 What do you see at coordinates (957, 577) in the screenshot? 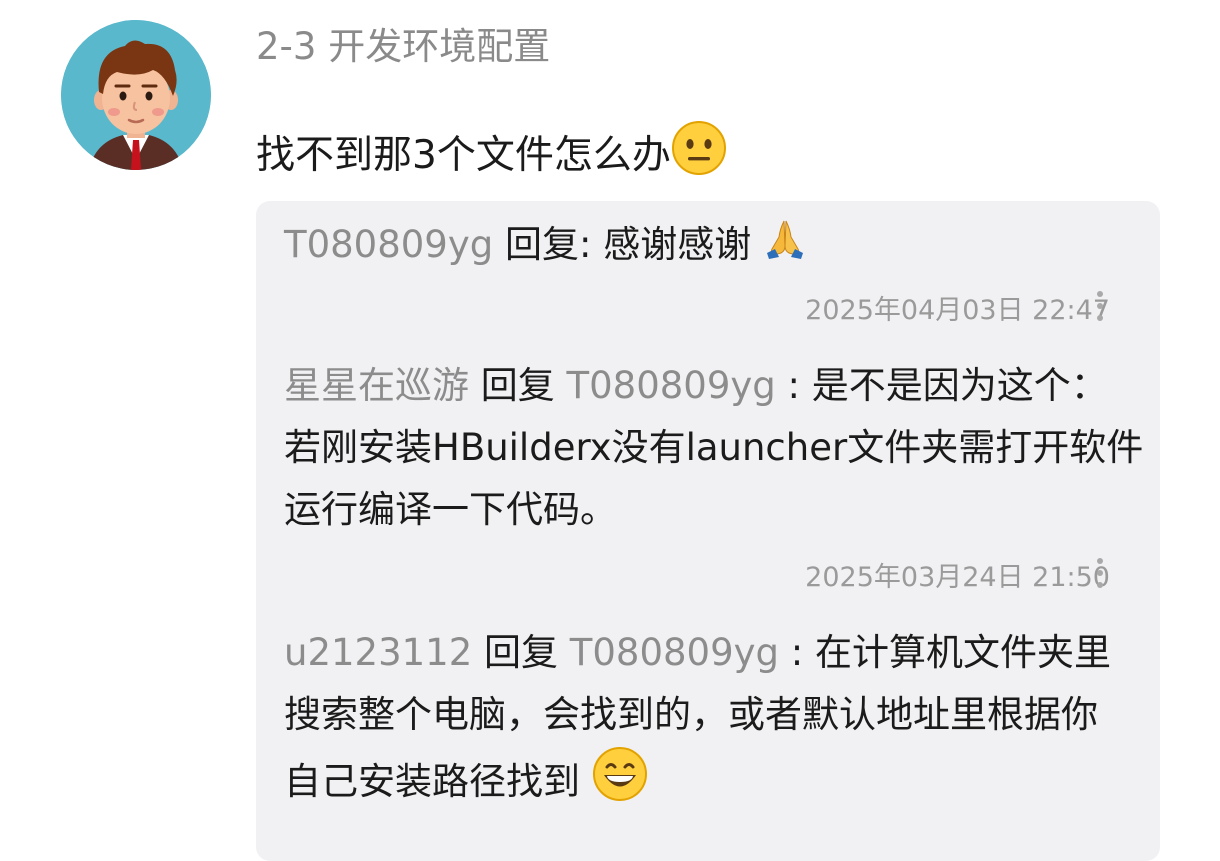
I see `reply-timestamp: 2025年03月24日 21:50` at bounding box center [957, 577].